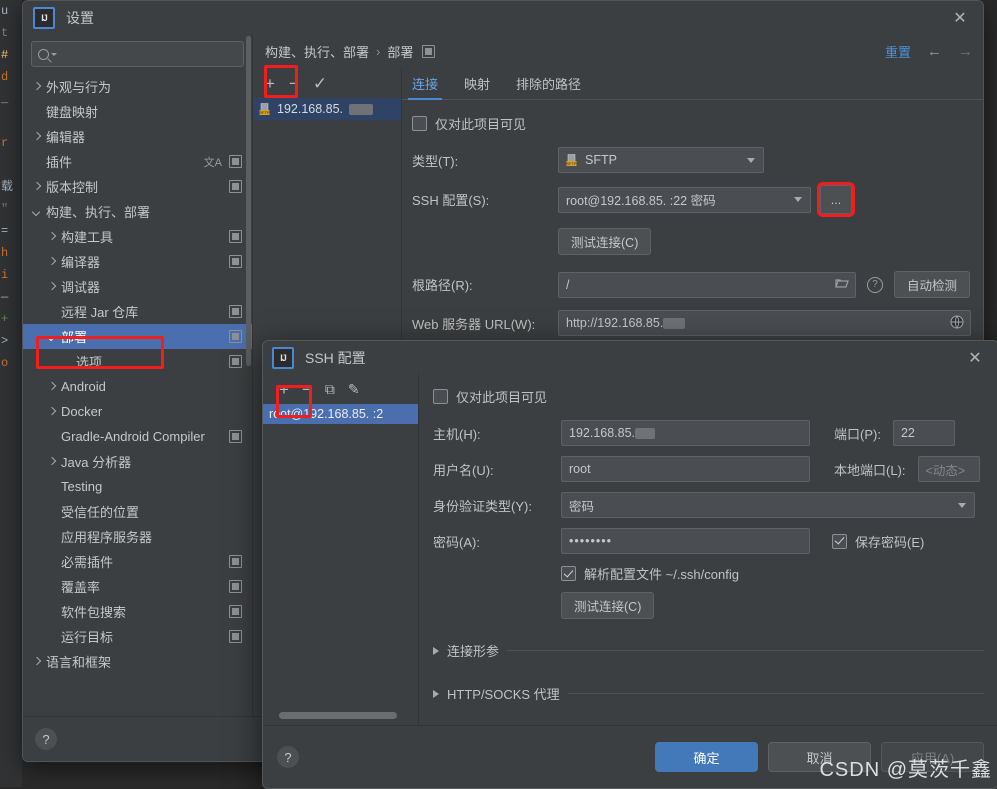  Describe the element at coordinates (137, 86) in the screenshot. I see `sidebar-item-0: 外观与行为` at that location.